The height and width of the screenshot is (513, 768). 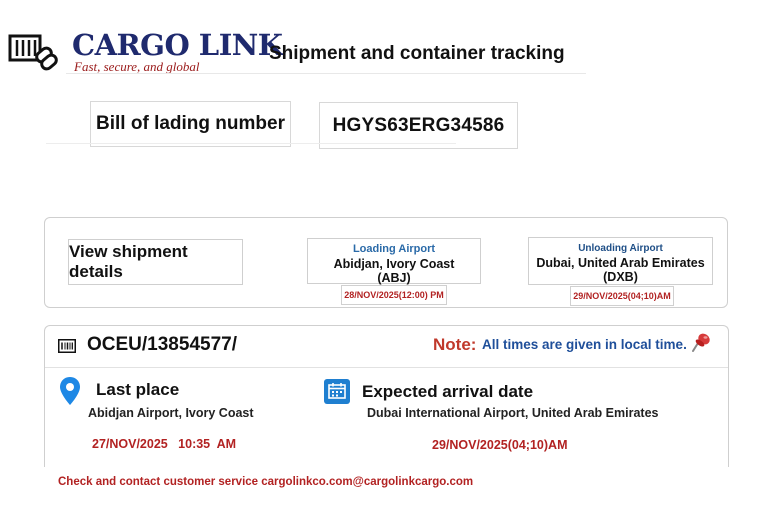 What do you see at coordinates (448, 391) in the screenshot?
I see `expected-arrival-label: Expected arrival date` at bounding box center [448, 391].